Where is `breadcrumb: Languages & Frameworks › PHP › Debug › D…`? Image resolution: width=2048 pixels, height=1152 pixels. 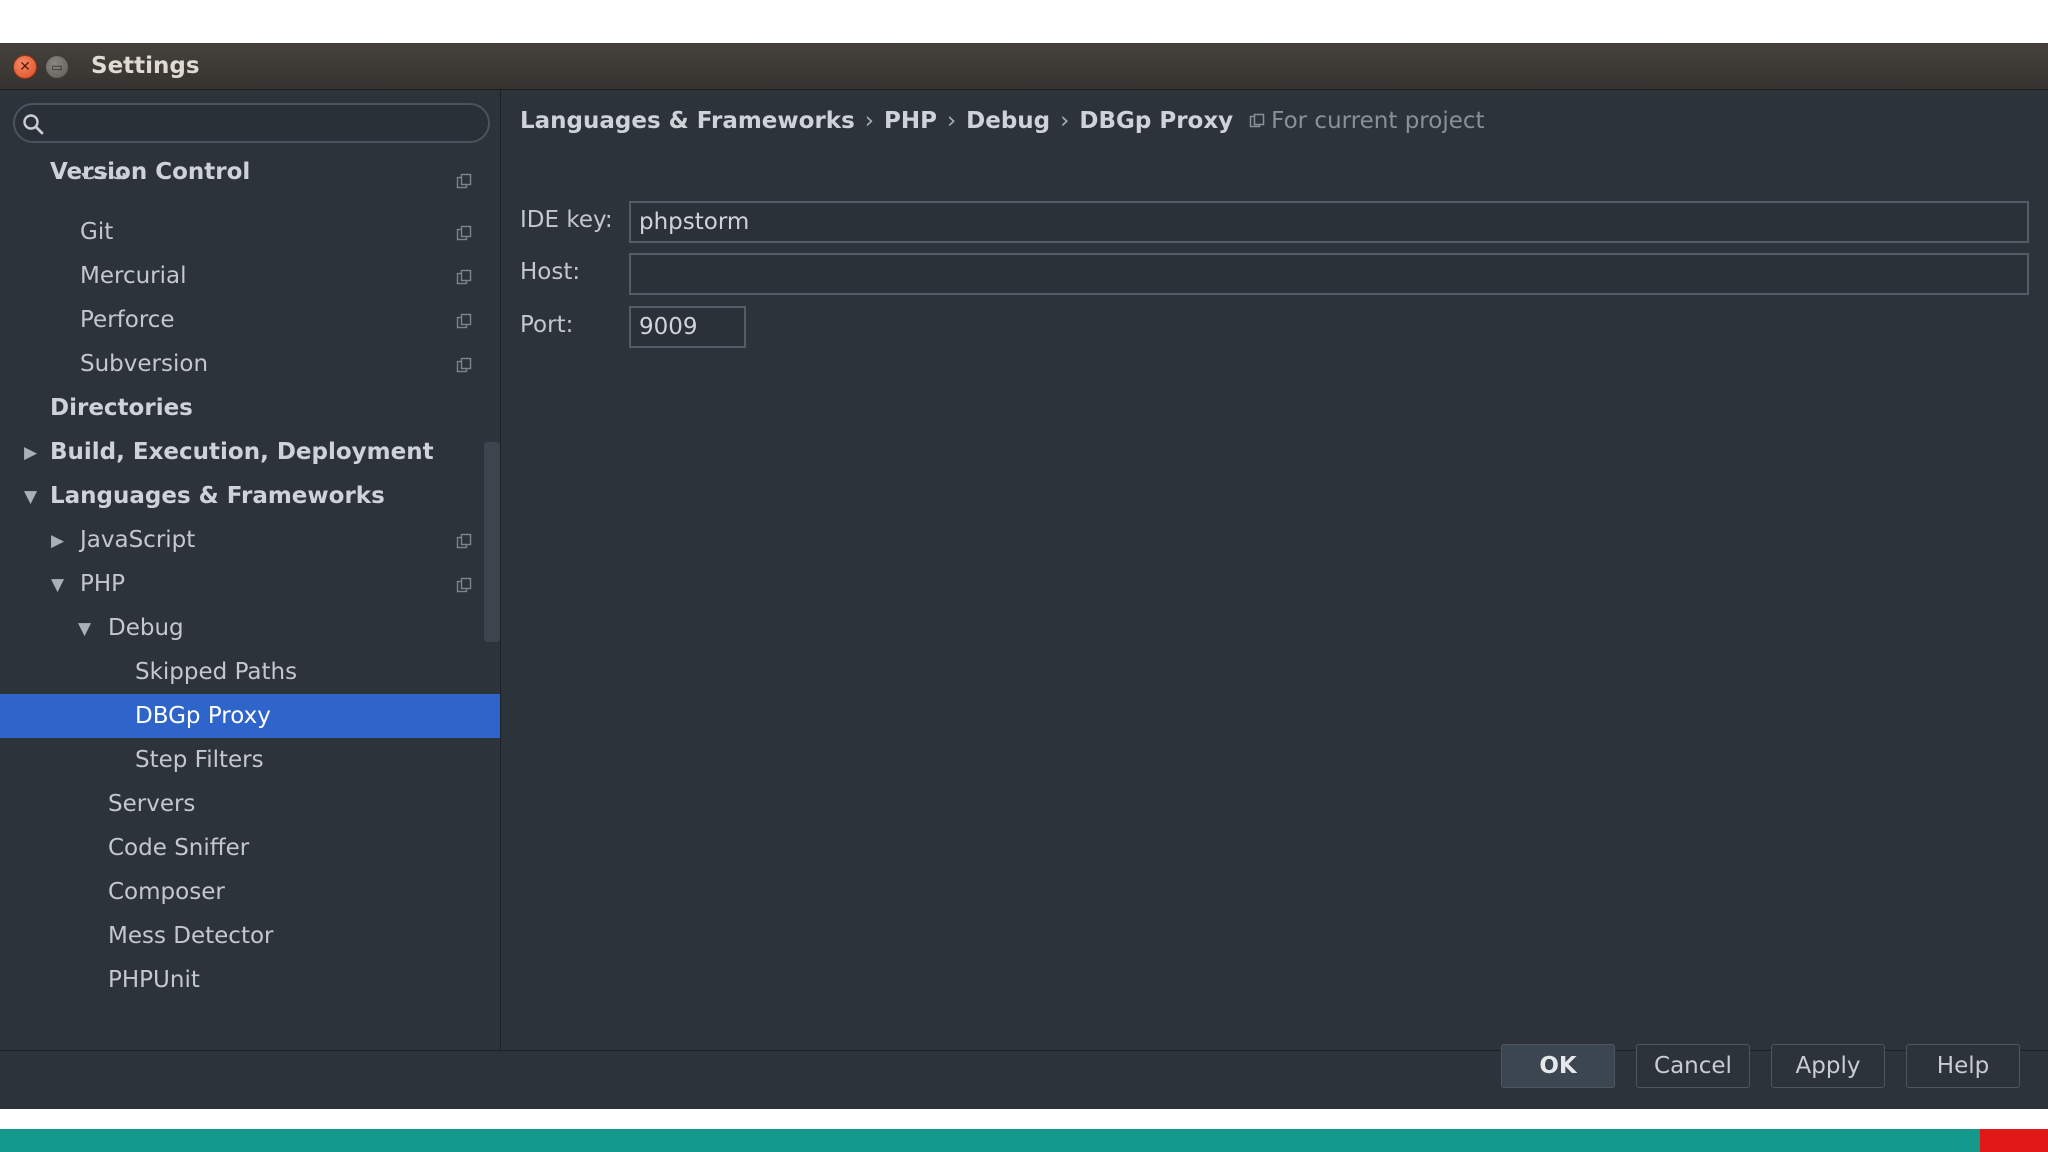 breadcrumb: Languages & Frameworks › PHP › Debug › D… is located at coordinates (1002, 121).